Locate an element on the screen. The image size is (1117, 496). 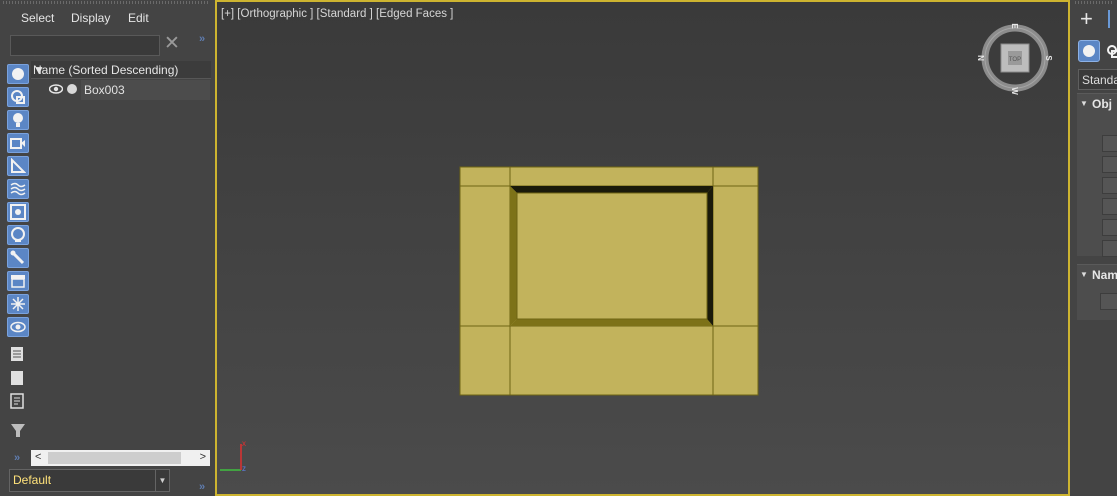
xrefs-filter-icon is located at coordinates (18, 235).